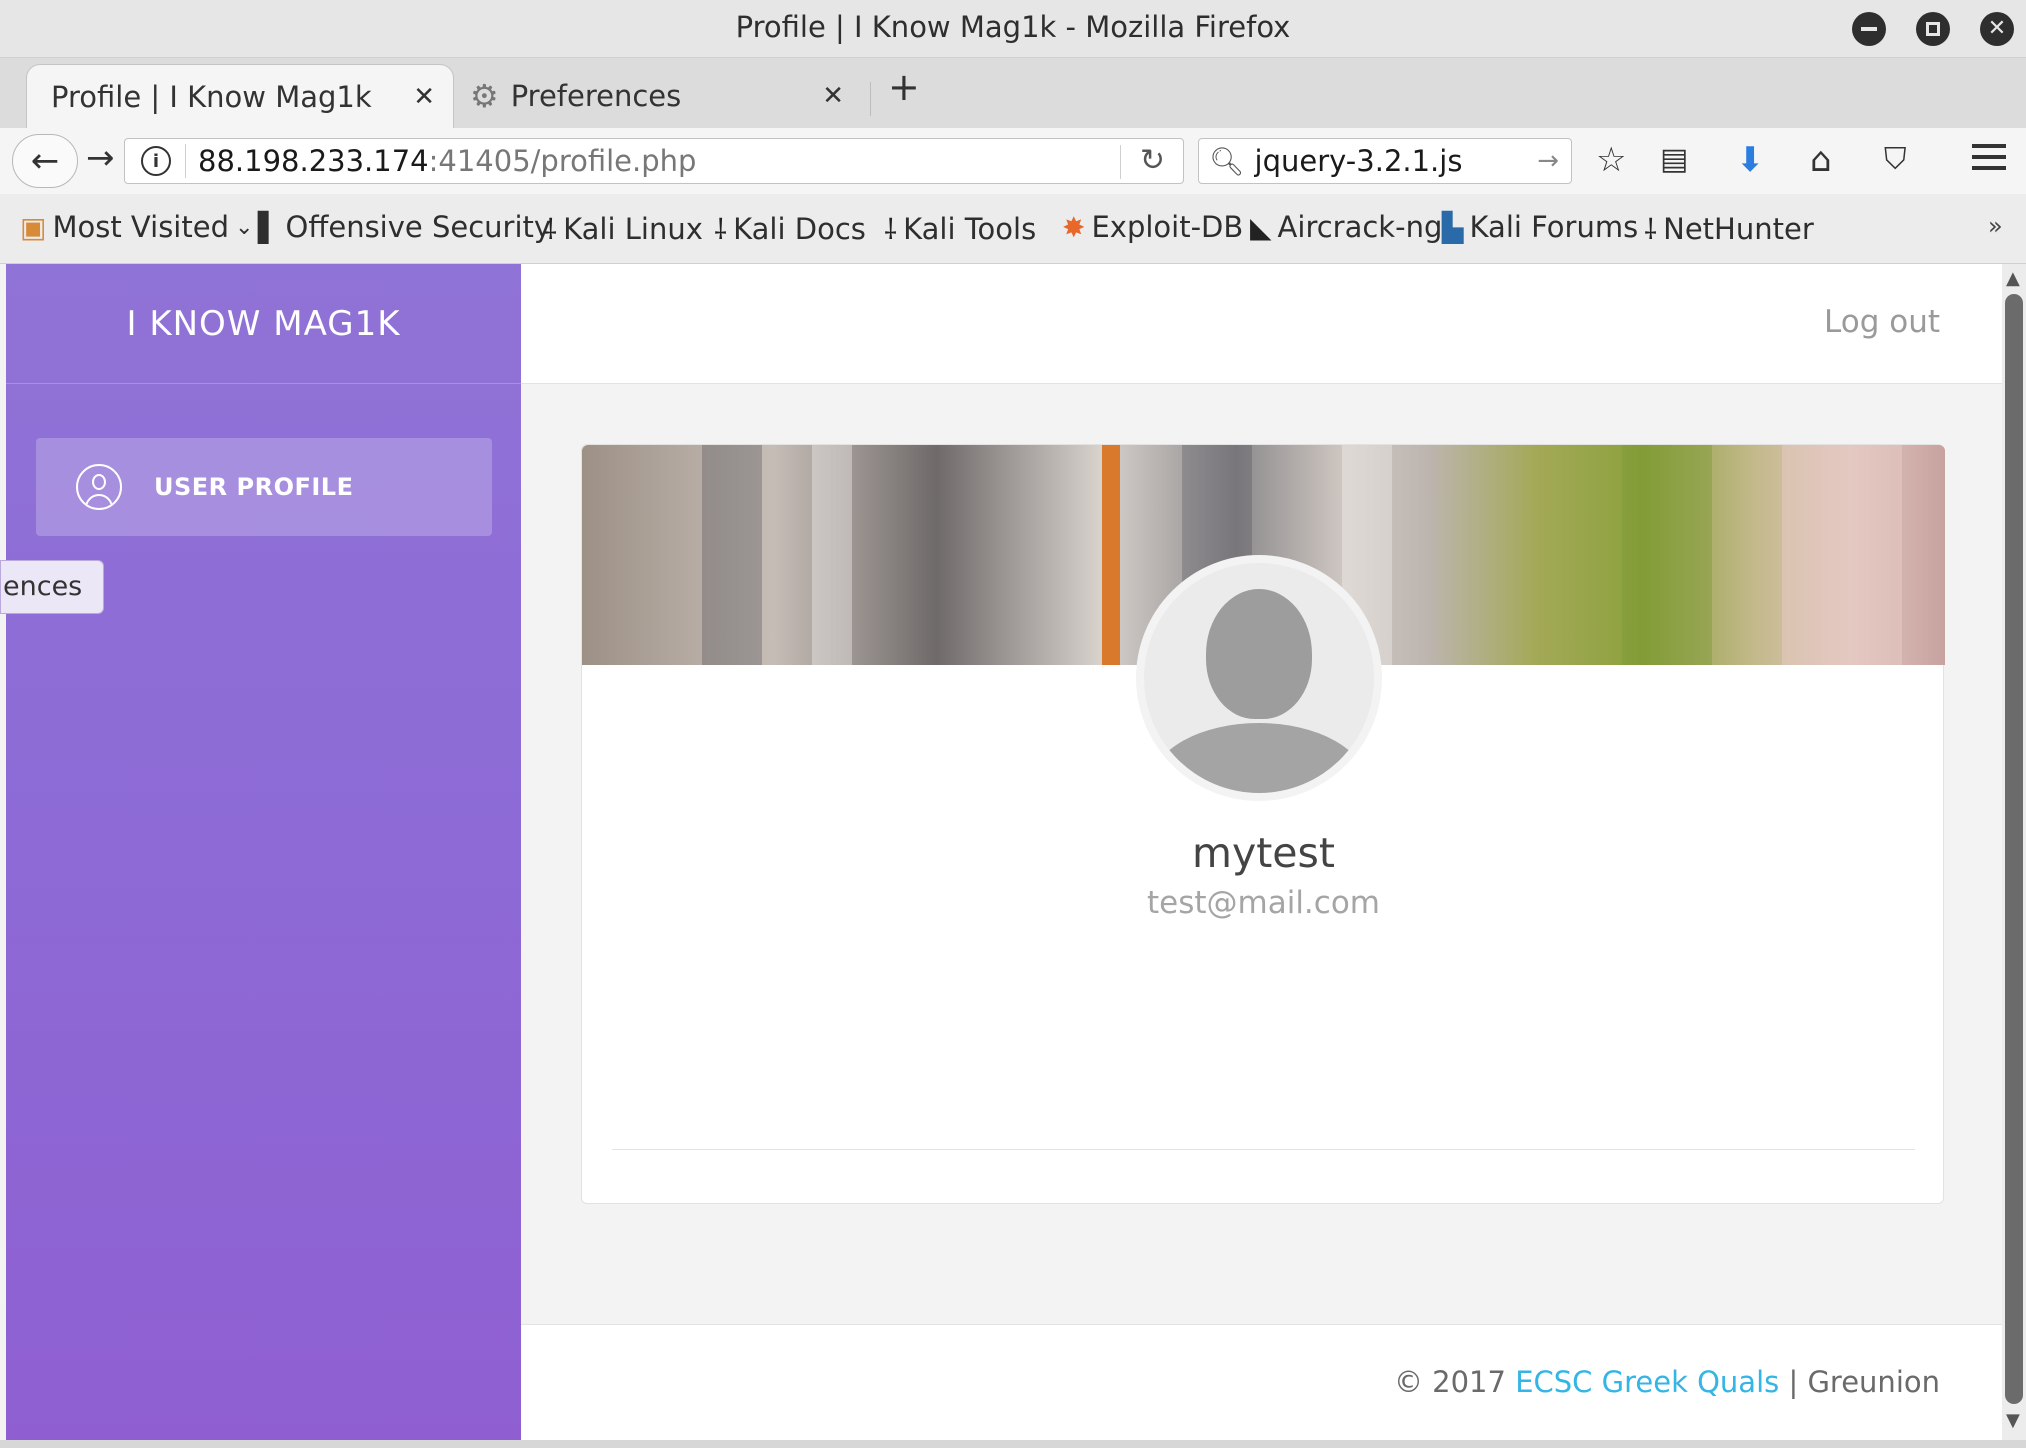 The image size is (2026, 1448). I want to click on bookmark-kali-linux: ⸸ Kali Linux, so click(623, 229).